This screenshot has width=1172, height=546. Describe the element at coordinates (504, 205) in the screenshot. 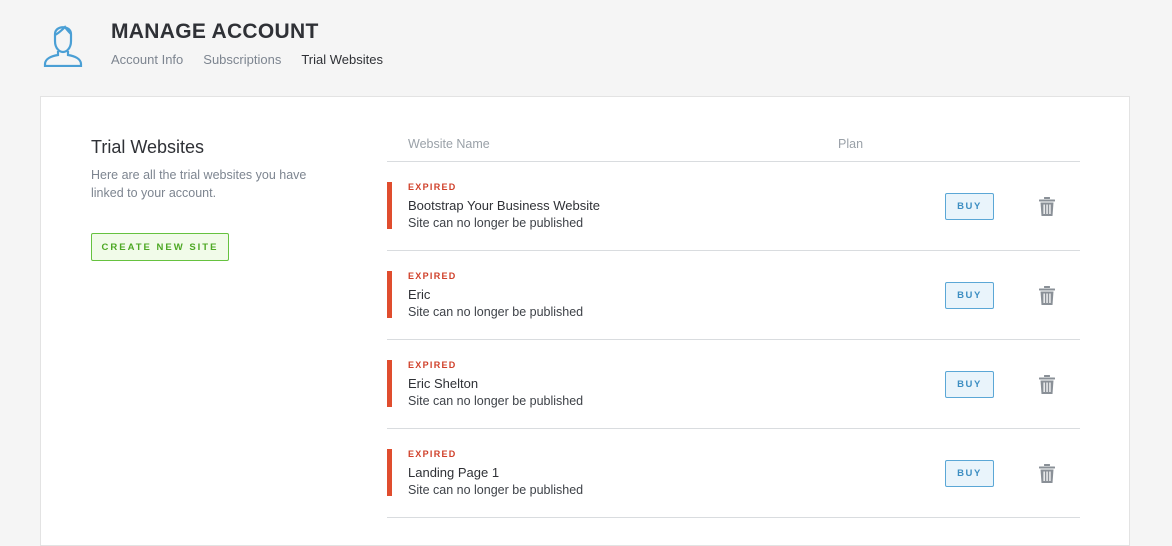

I see `website-name: Bootstrap Your Business Website` at that location.